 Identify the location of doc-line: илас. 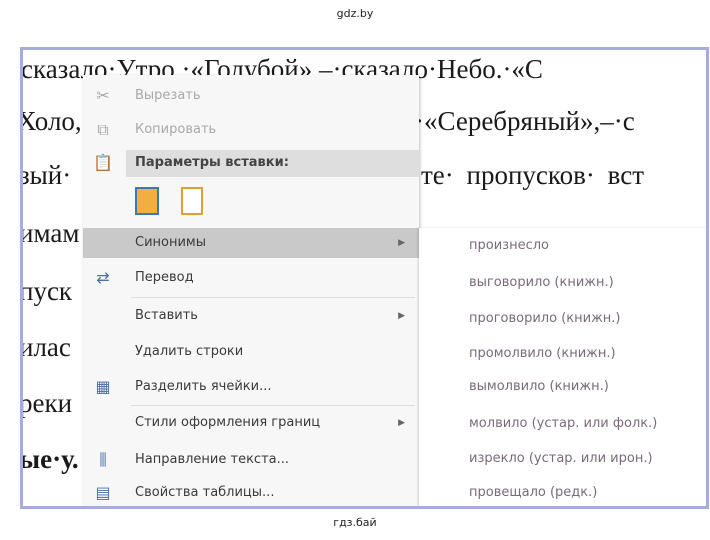
(45, 347).